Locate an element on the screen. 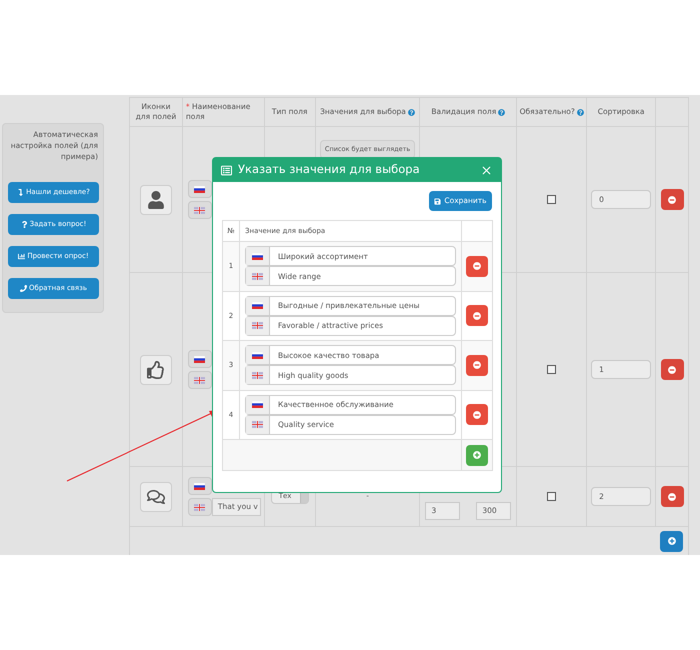  list-icon is located at coordinates (226, 170).